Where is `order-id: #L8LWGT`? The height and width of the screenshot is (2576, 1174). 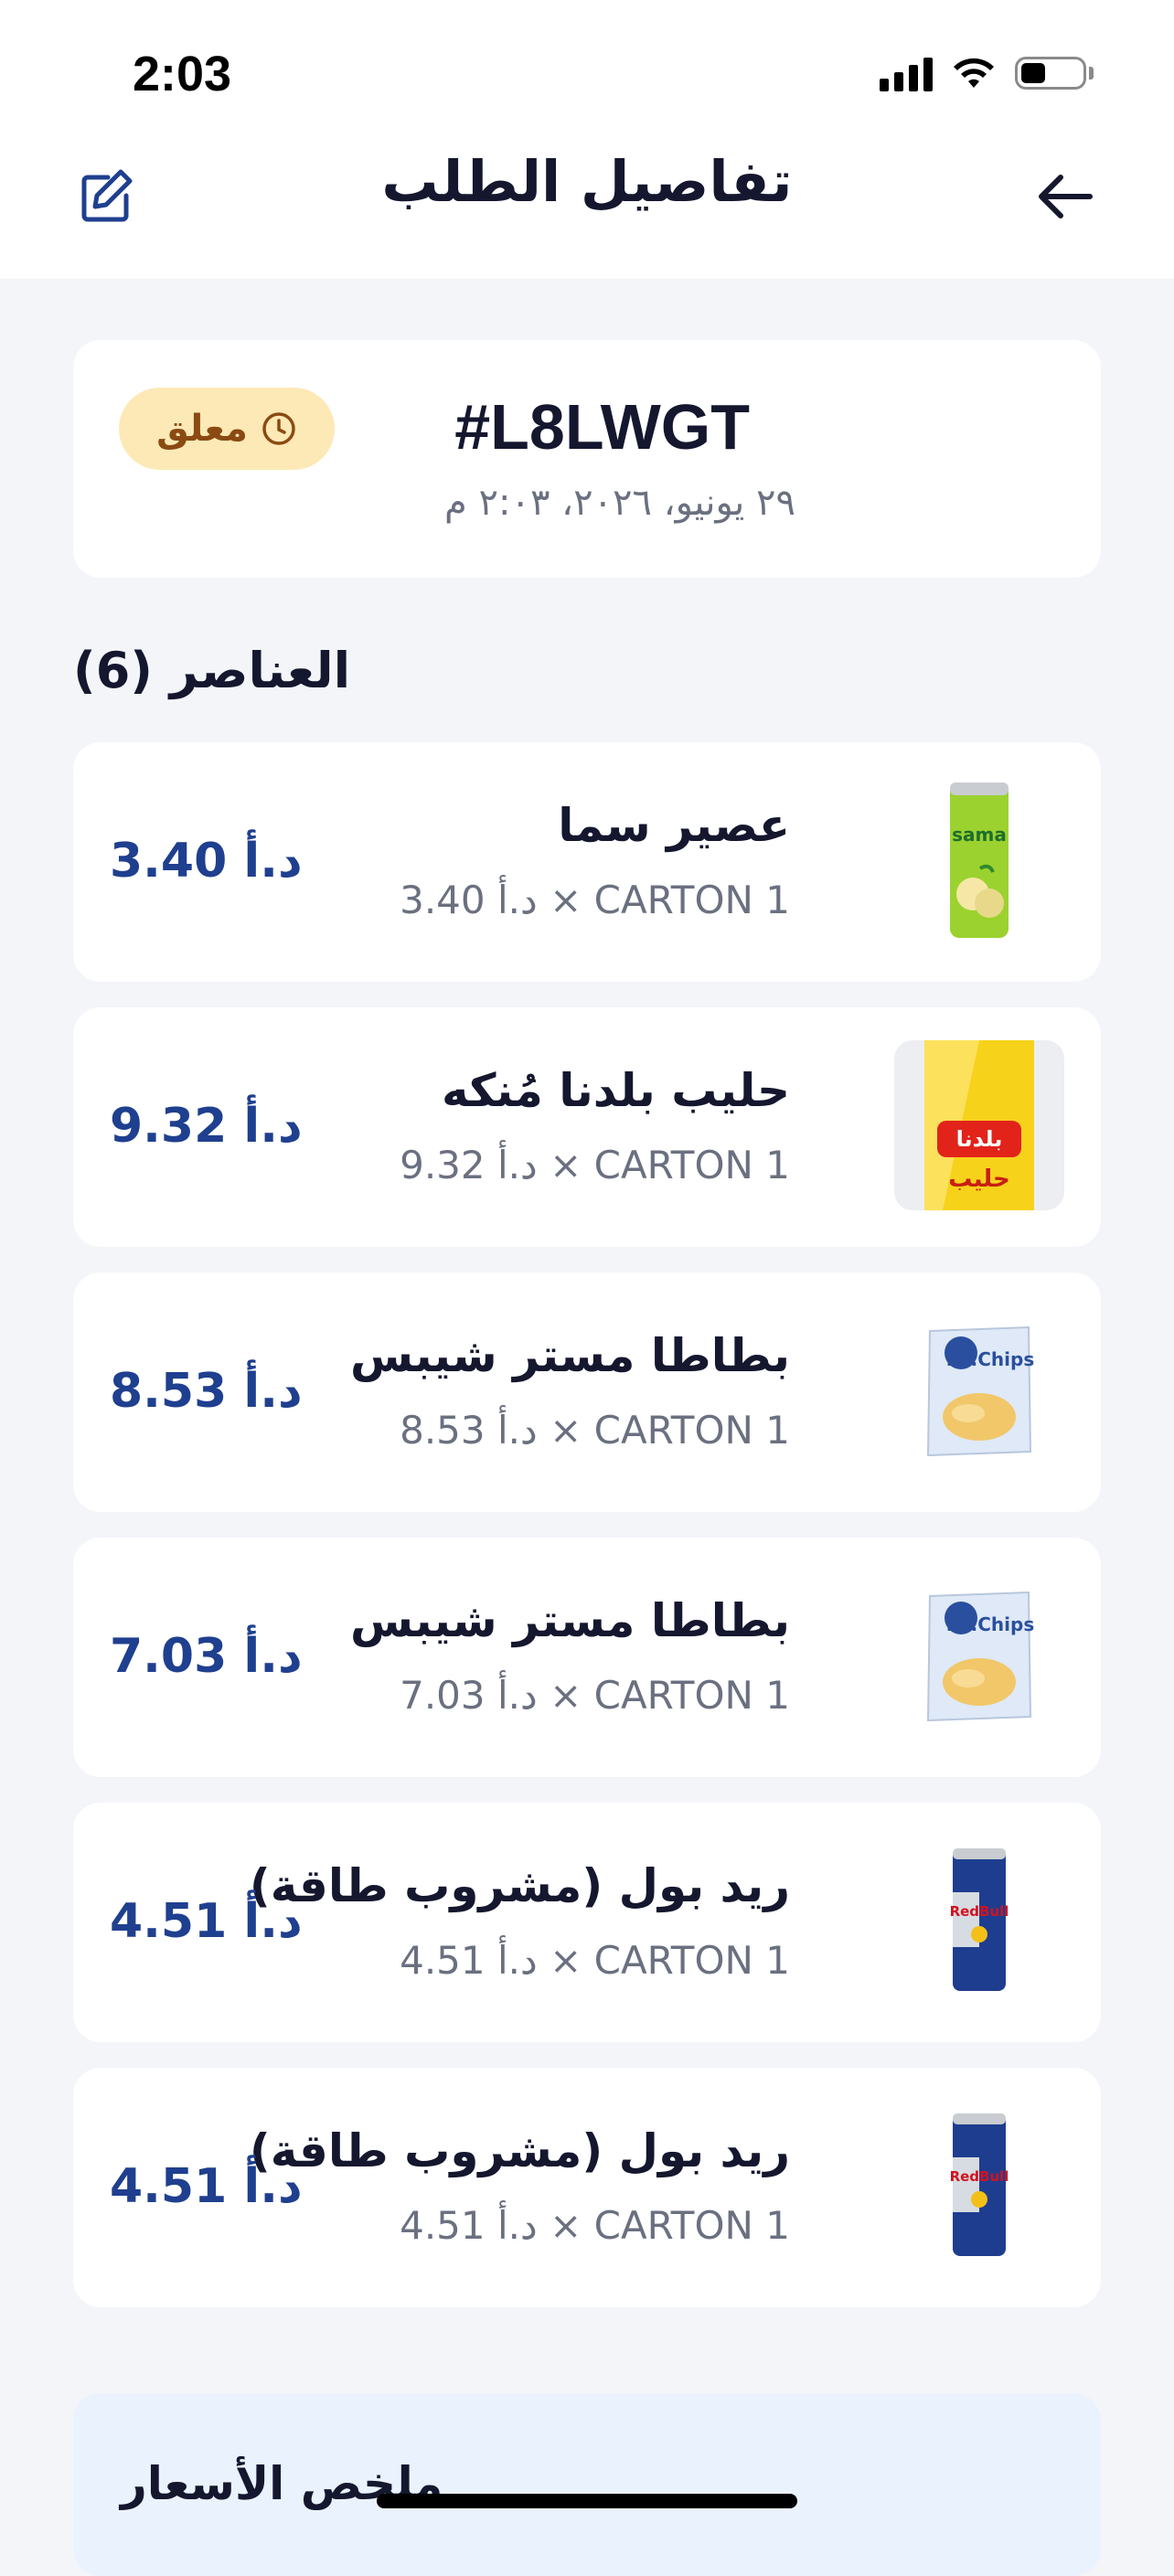 order-id: #L8LWGT is located at coordinates (602, 427).